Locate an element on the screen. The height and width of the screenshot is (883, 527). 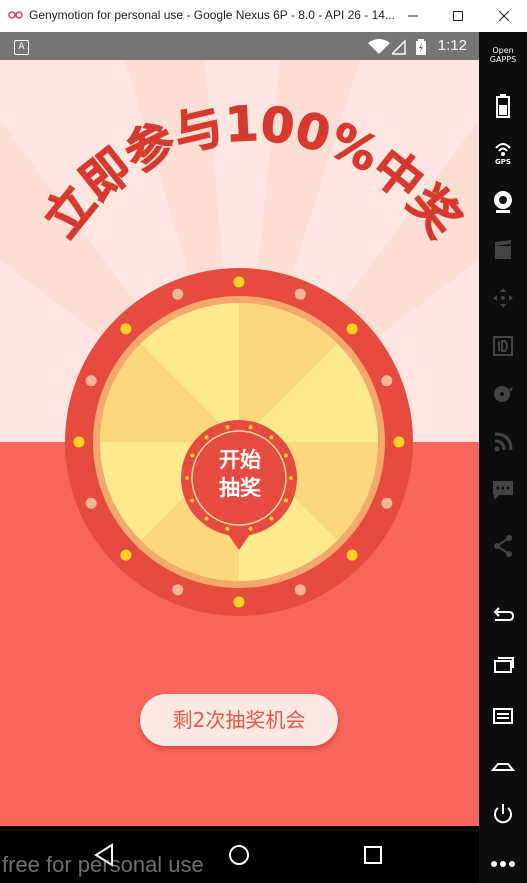
id-icon is located at coordinates (503, 346).